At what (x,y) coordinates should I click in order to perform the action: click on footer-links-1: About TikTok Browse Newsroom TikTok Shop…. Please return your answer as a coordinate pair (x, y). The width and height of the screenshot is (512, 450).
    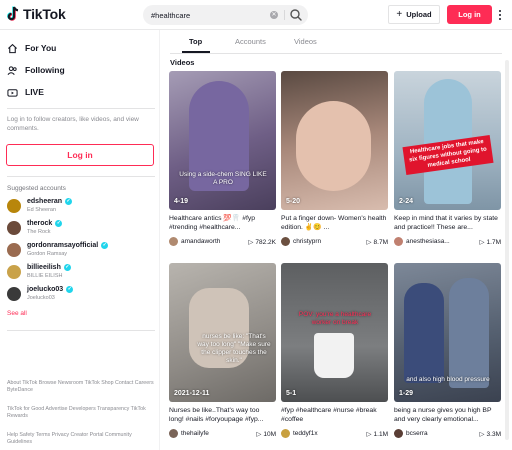
    Looking at the image, I should click on (81, 387).